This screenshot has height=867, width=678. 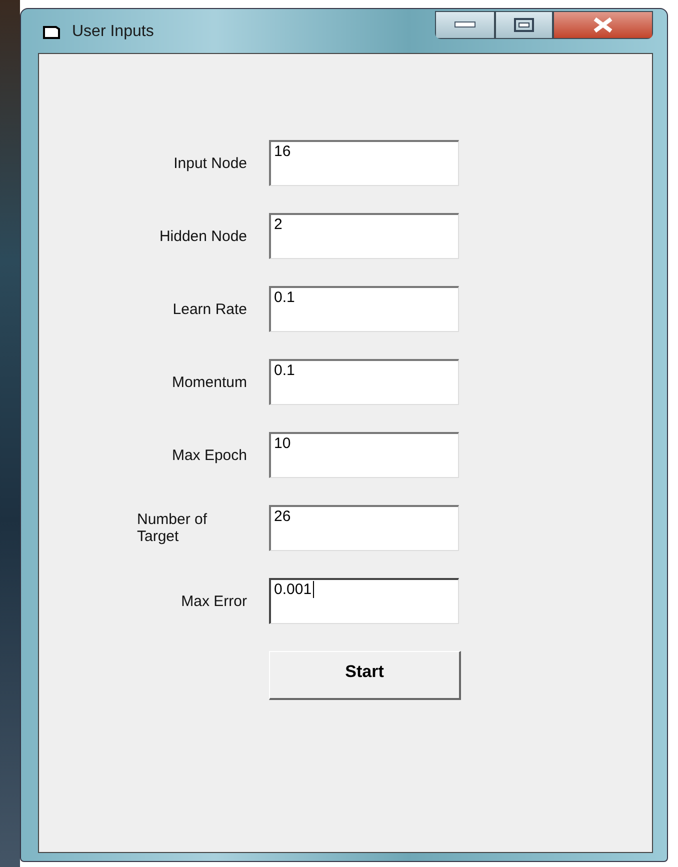 I want to click on field-label: Learn Rate, so click(x=209, y=309).